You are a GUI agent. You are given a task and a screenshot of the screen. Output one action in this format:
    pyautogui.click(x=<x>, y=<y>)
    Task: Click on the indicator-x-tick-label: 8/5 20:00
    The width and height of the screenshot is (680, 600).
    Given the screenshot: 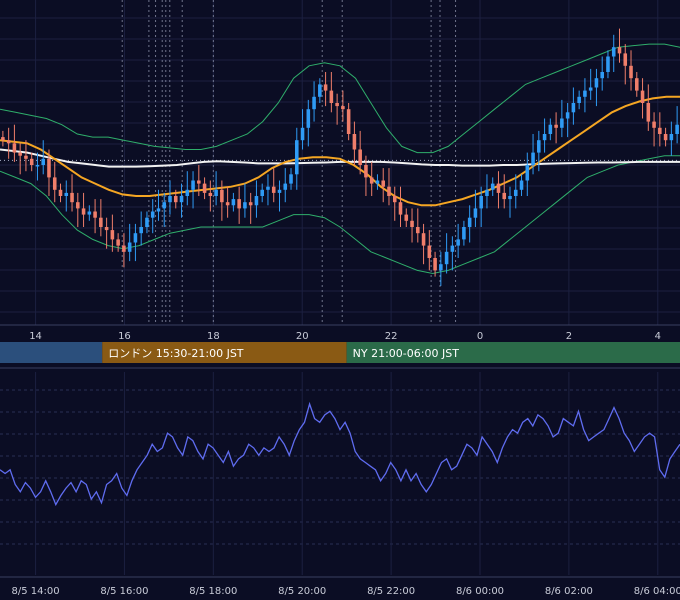 What is the action you would take?
    pyautogui.click(x=302, y=591)
    